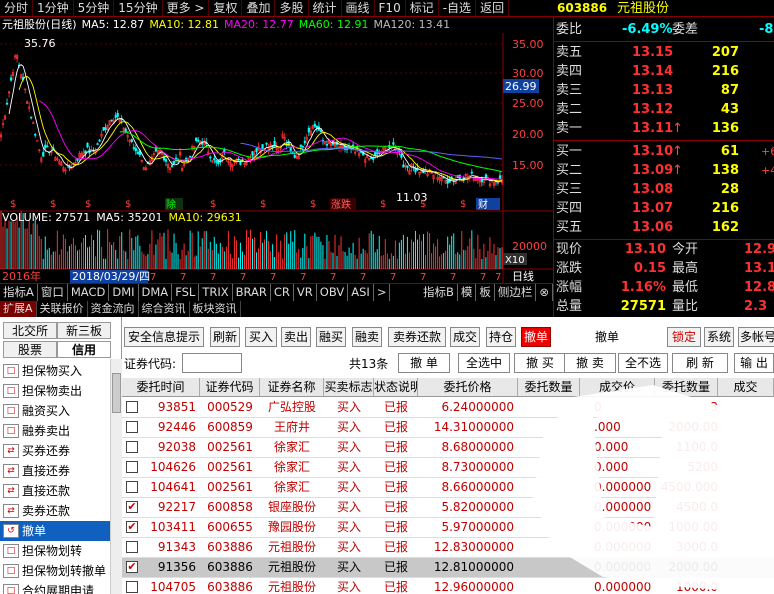  Describe the element at coordinates (458, 8) in the screenshot. I see `toolbar-item-12: -自选` at that location.